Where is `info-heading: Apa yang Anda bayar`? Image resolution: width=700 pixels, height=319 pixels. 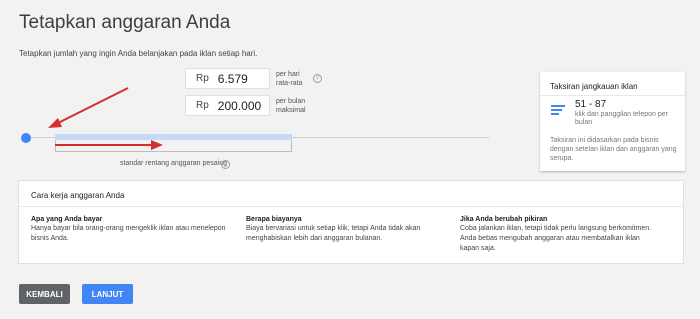
info-heading: Apa yang Anda bayar is located at coordinates (67, 219).